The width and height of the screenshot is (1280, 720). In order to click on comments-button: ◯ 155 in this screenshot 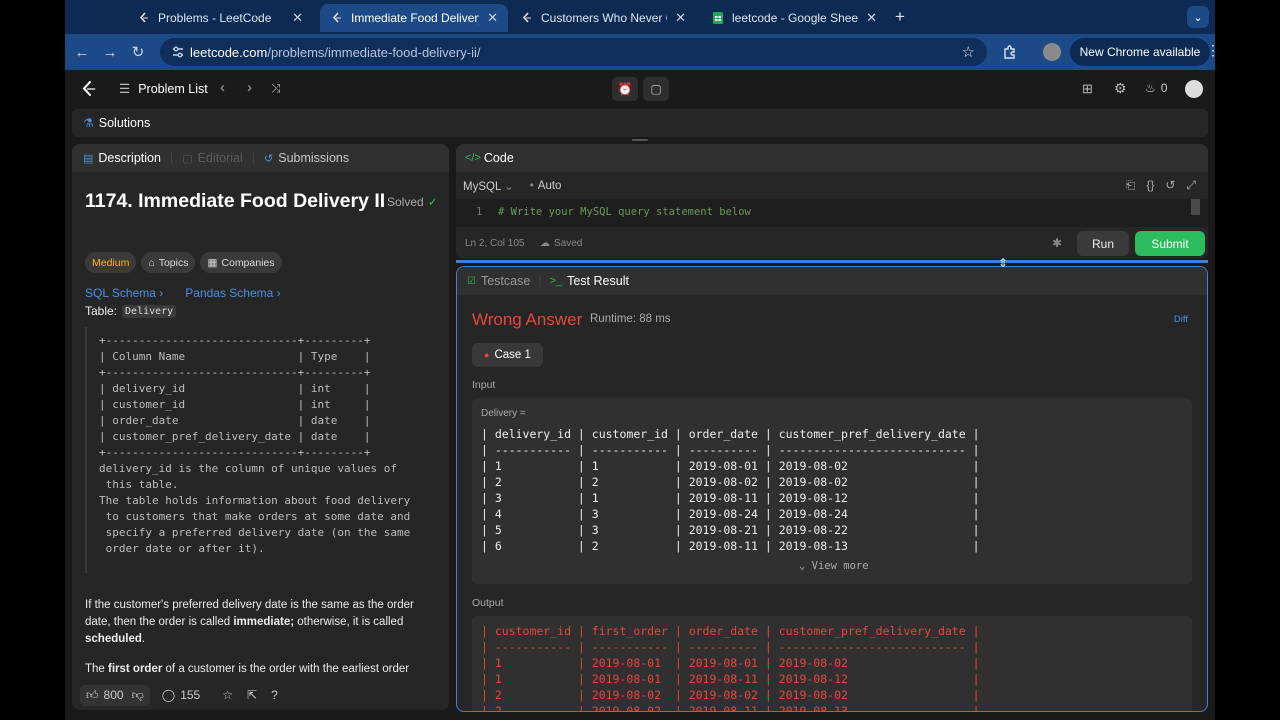, I will do `click(181, 695)`.